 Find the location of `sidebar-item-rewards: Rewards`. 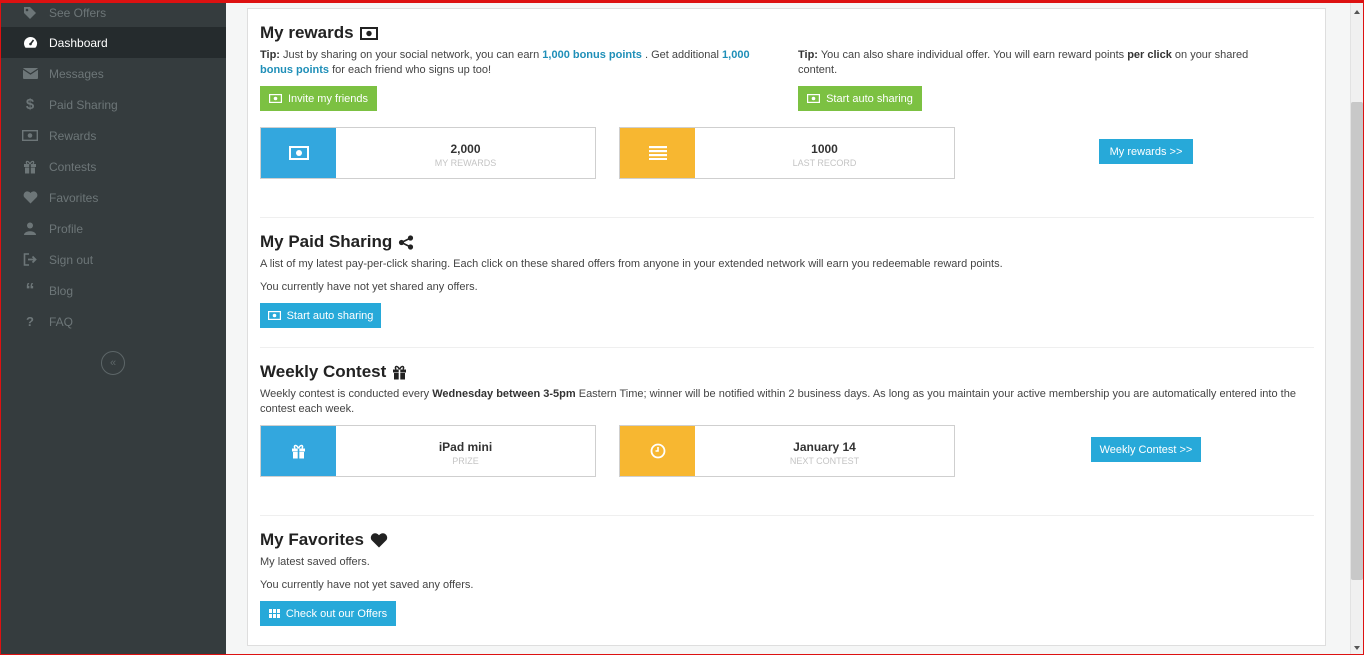

sidebar-item-rewards: Rewards is located at coordinates (113, 135).